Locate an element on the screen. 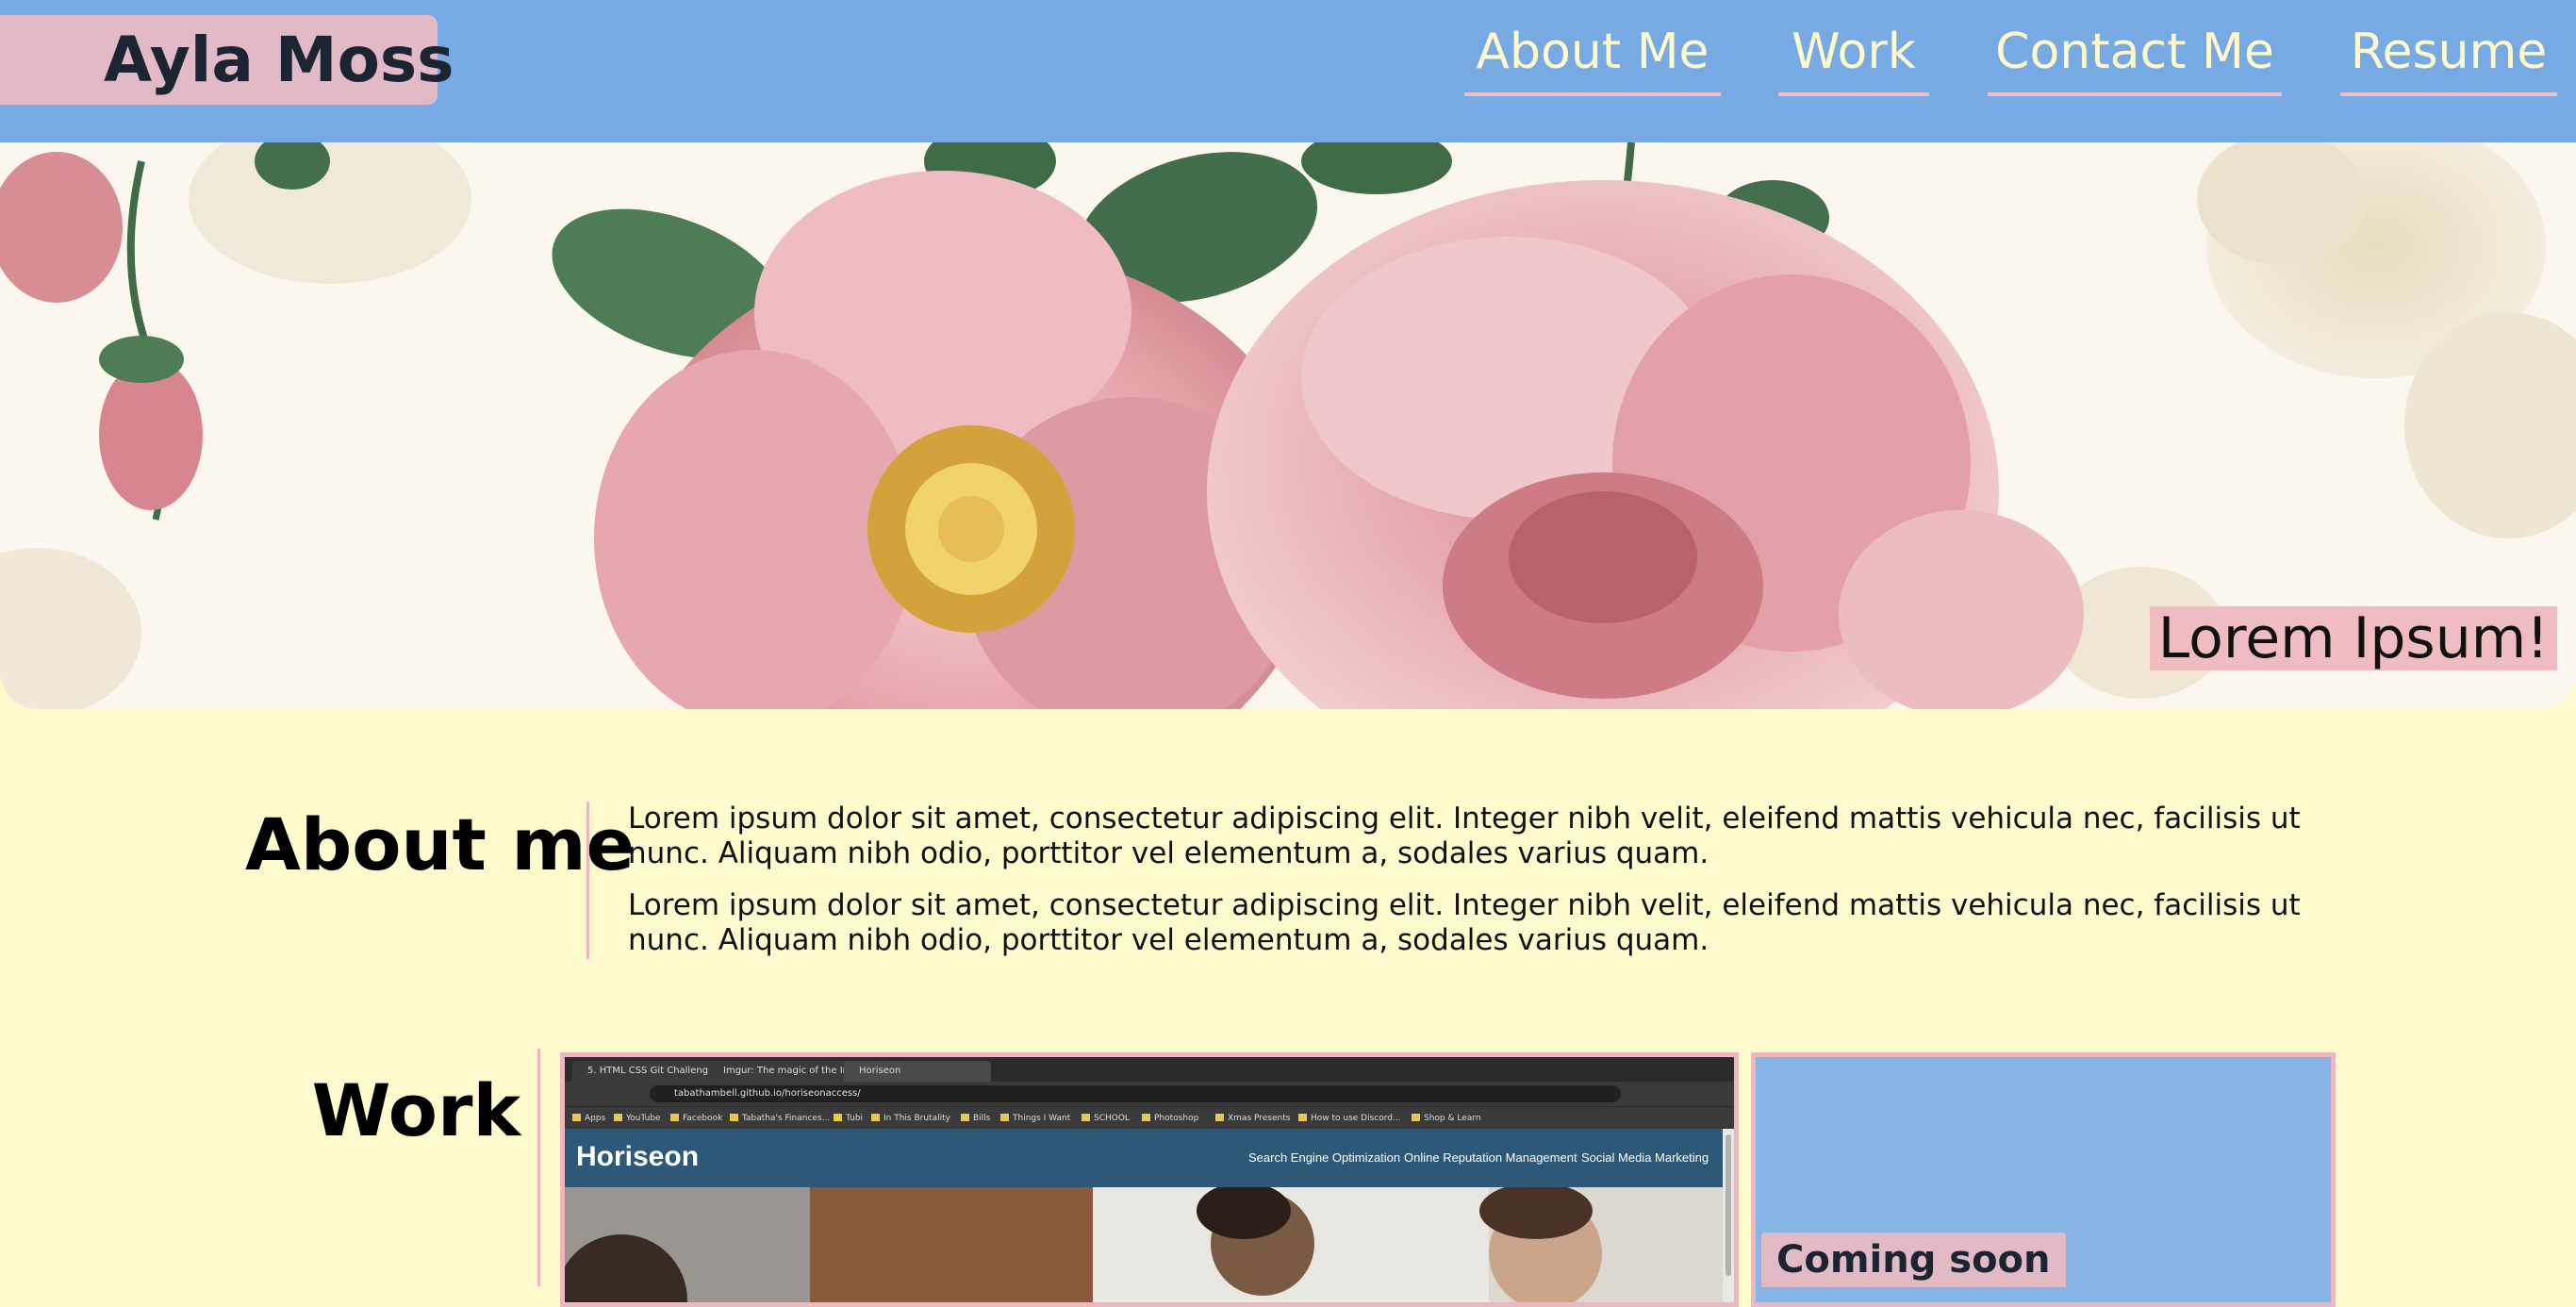 The image size is (2576, 1307). nav-contact-me: Contact Me is located at coordinates (2135, 56).